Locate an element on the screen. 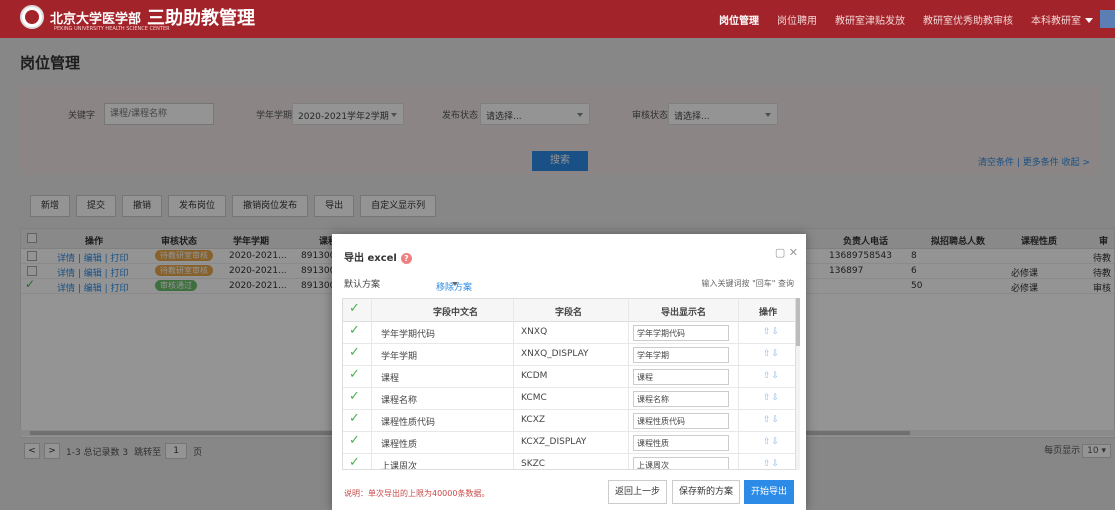 The image size is (1115, 510). check-all-icon: ✓ is located at coordinates (354, 308).